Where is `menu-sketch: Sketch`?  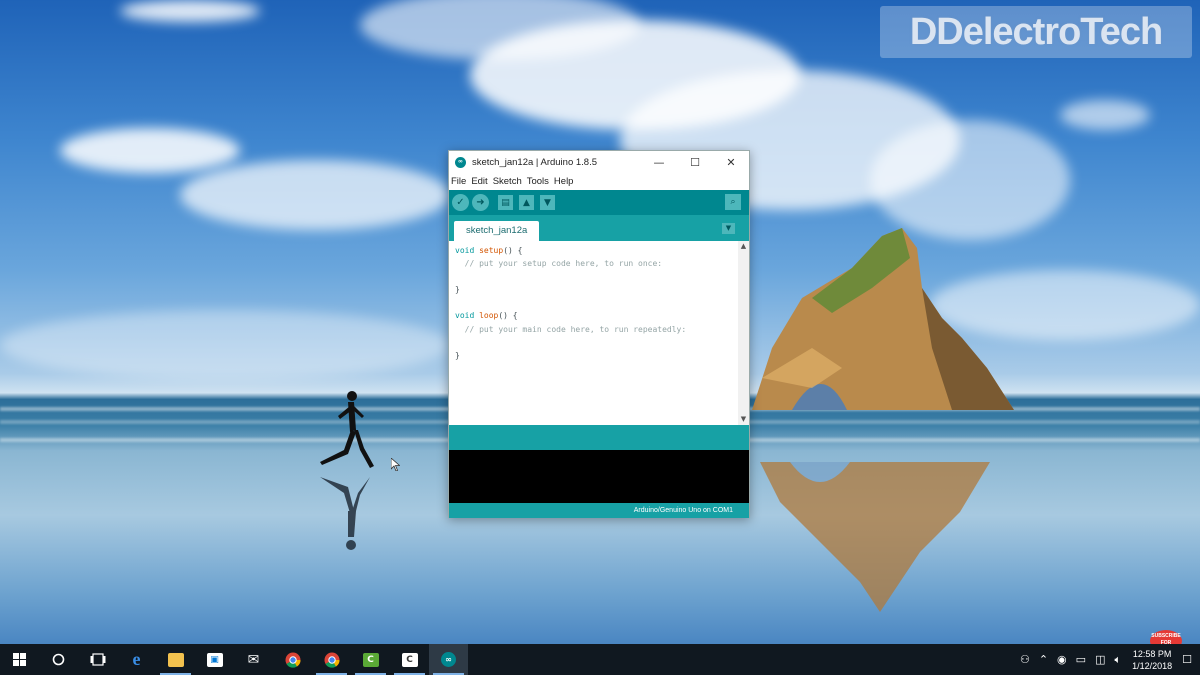
menu-sketch: Sketch is located at coordinates (507, 181).